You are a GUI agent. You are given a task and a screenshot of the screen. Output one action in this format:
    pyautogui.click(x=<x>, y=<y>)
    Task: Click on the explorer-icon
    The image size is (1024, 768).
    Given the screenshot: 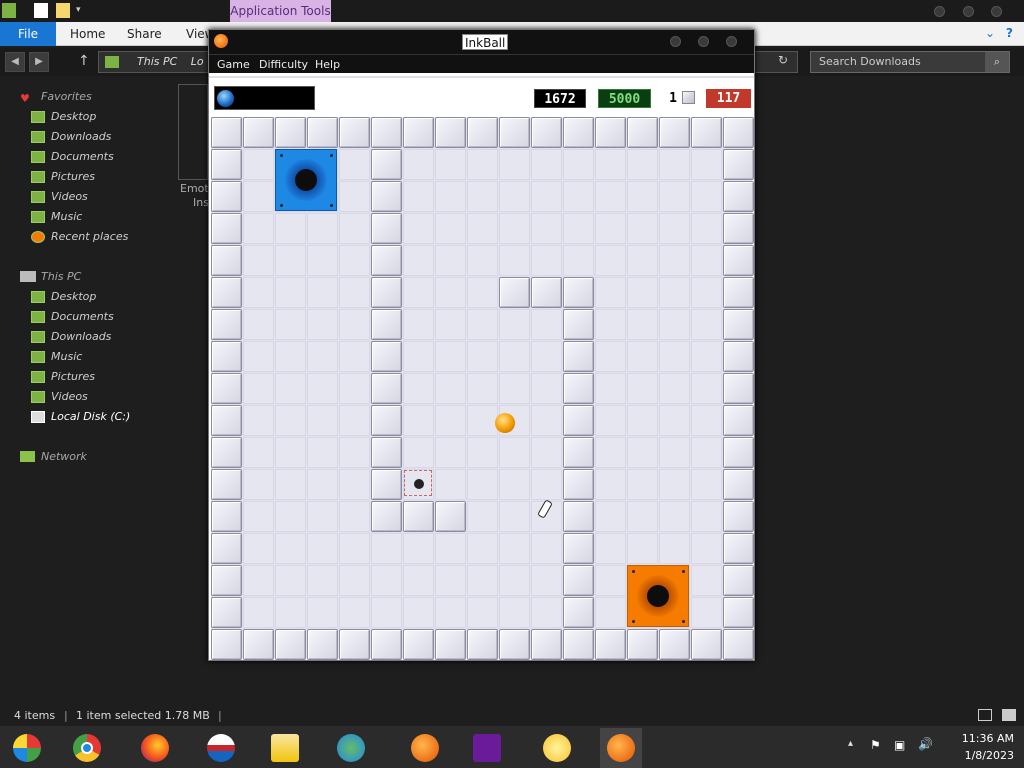 What is the action you would take?
    pyautogui.click(x=9, y=10)
    